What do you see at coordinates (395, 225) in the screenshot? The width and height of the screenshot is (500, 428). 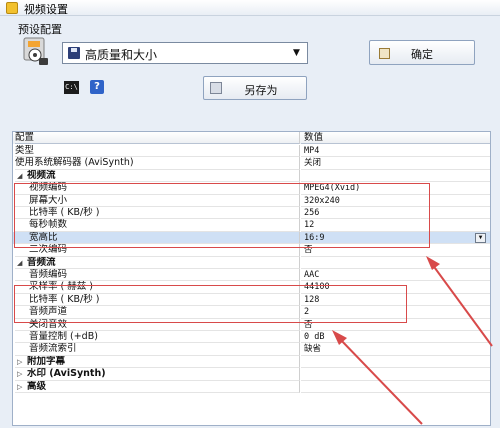 I see `grid-row-value: 12` at bounding box center [395, 225].